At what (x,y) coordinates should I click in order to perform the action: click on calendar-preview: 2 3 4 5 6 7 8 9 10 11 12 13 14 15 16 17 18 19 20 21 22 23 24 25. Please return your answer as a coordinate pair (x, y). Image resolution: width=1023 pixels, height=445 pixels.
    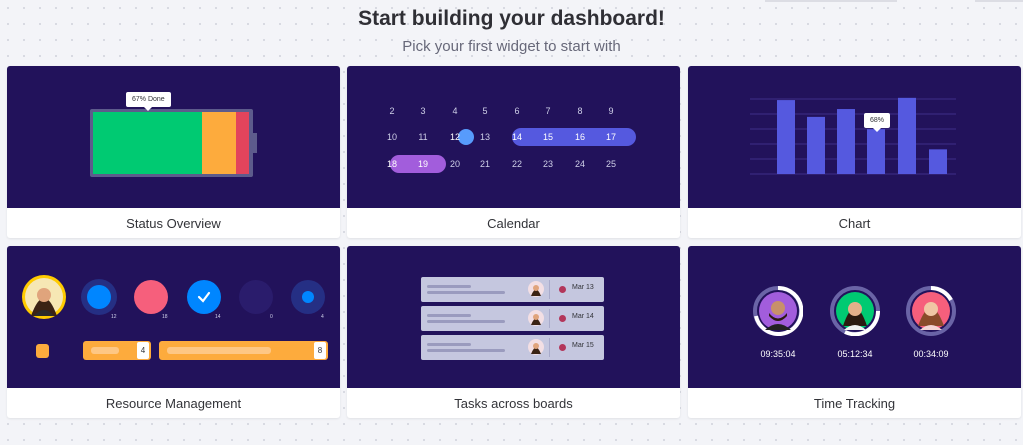
    Looking at the image, I should click on (513, 137).